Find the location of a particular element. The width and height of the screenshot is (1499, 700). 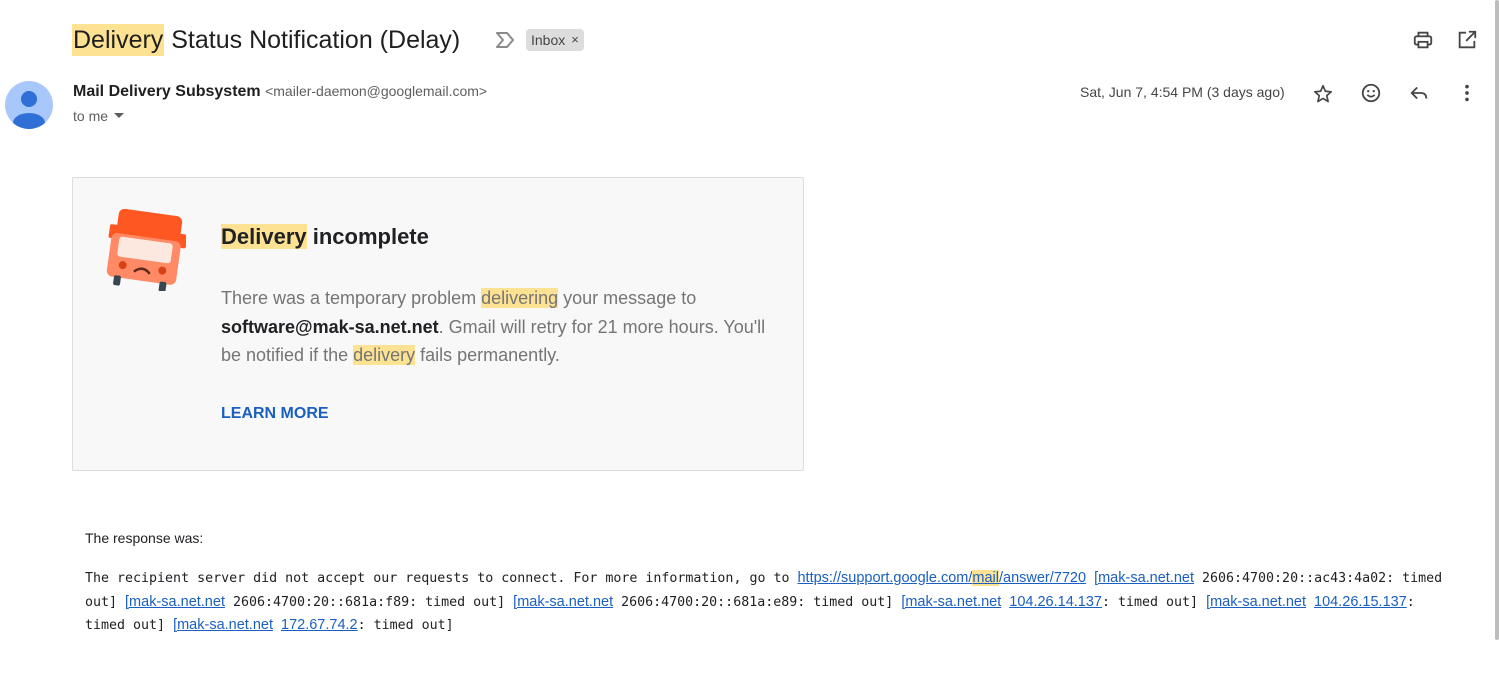

recipient-address: software@mak-sa.net.net is located at coordinates (330, 326).